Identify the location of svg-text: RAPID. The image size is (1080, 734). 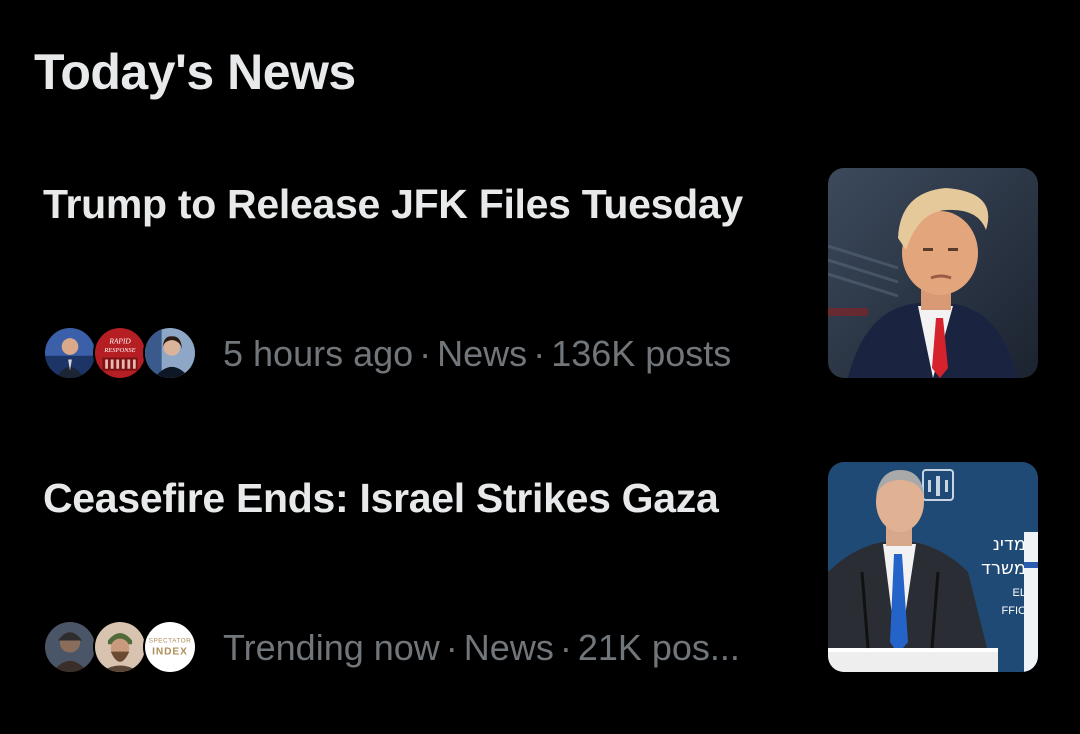
(119, 341).